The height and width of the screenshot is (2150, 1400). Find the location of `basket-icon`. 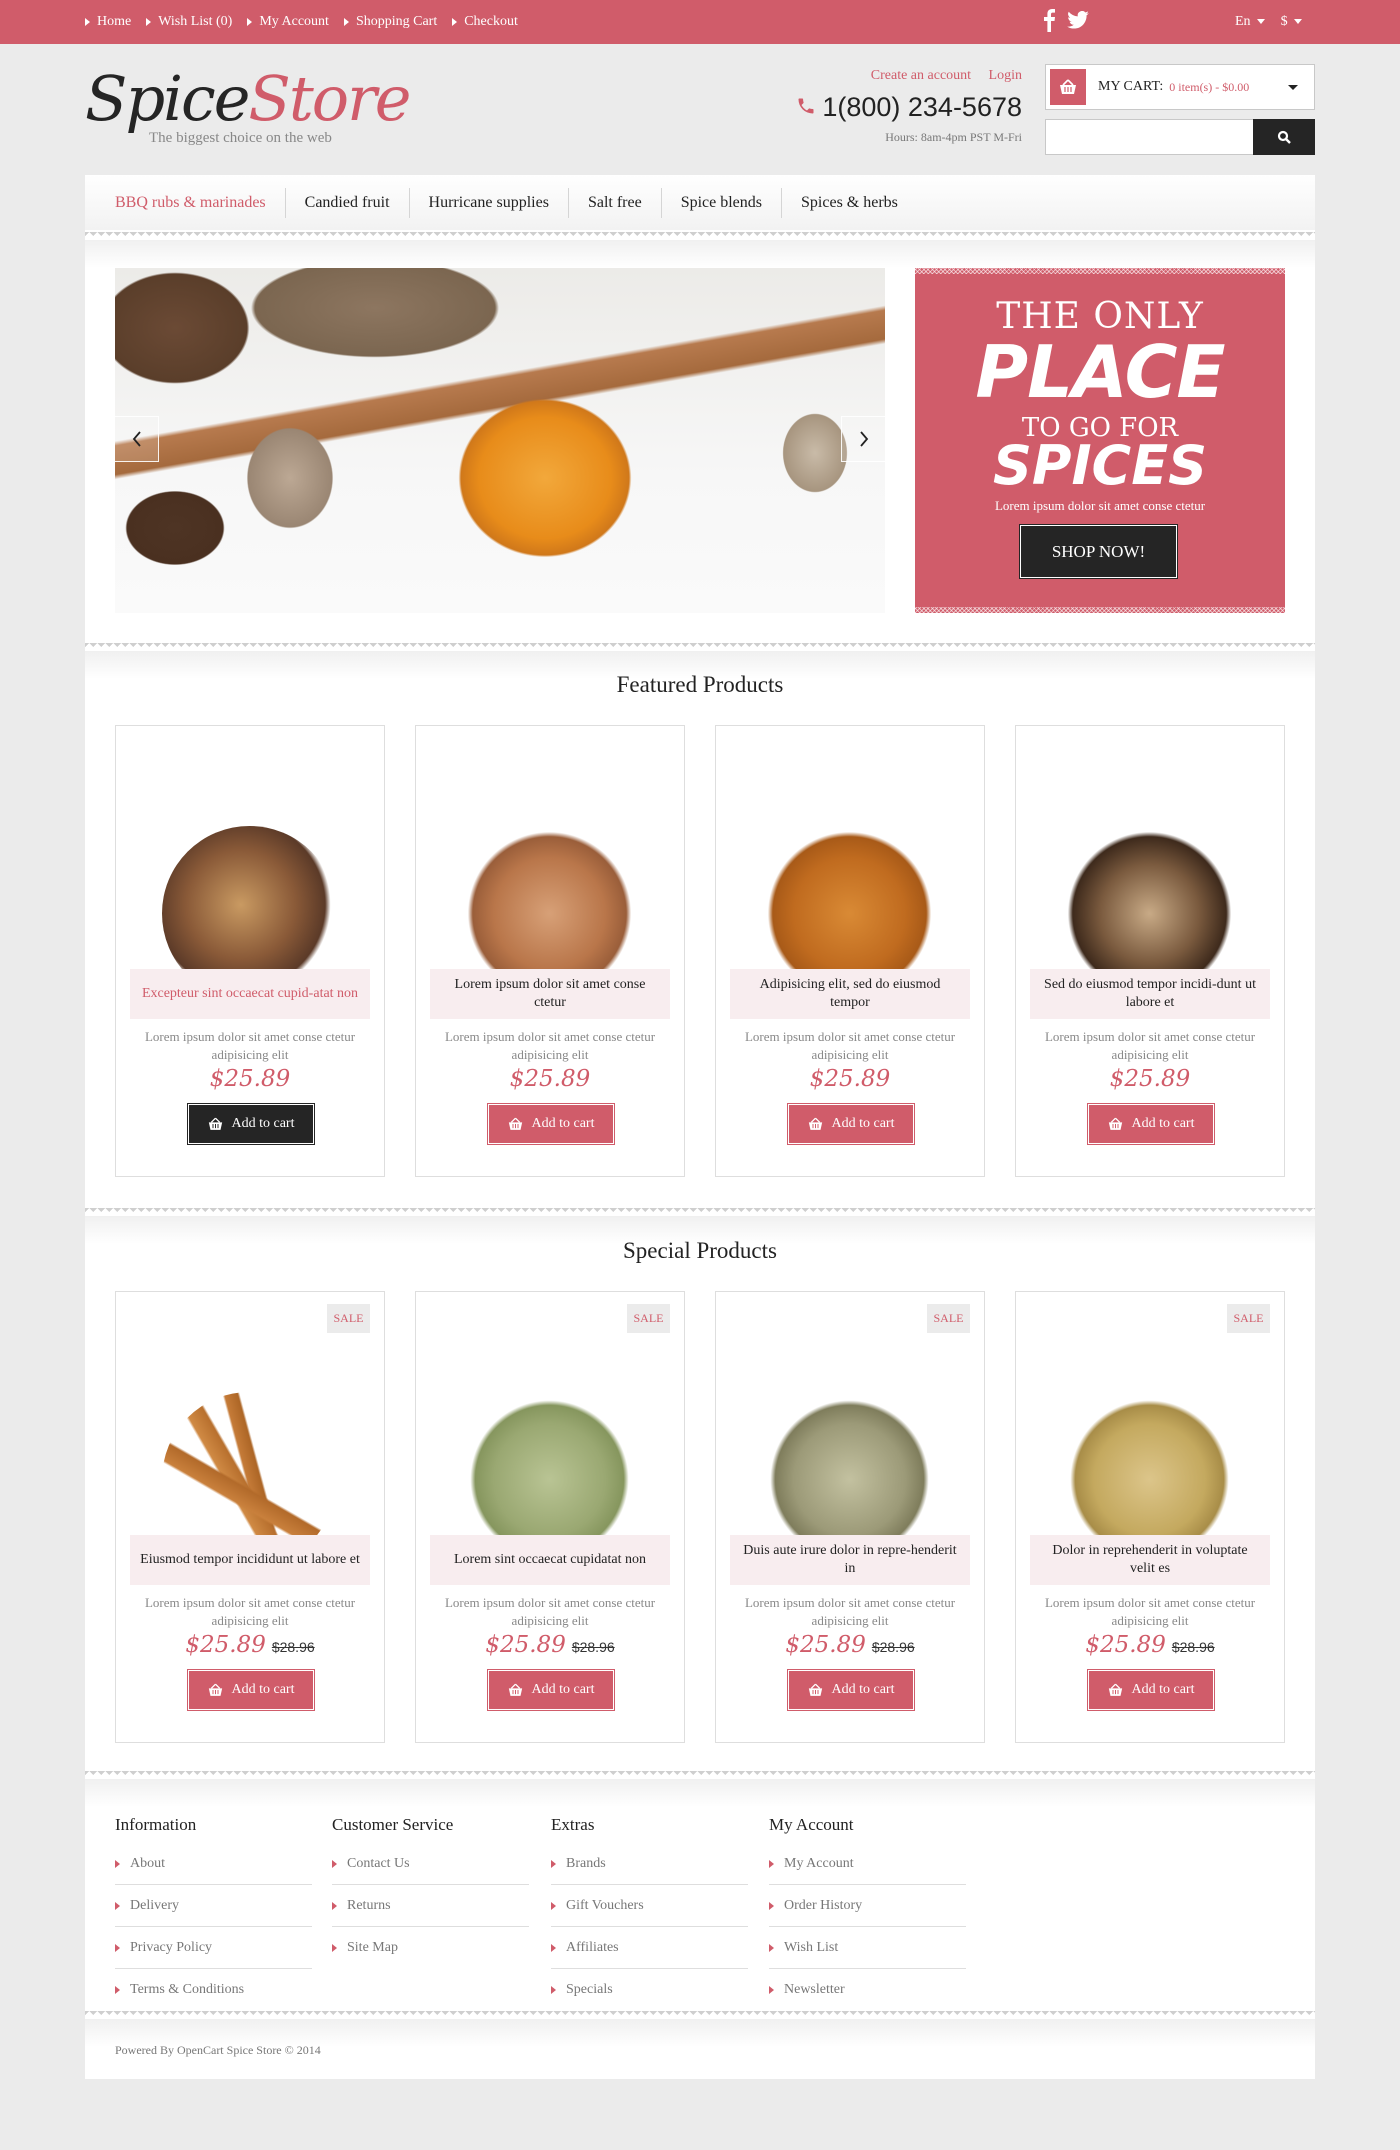

basket-icon is located at coordinates (1068, 87).